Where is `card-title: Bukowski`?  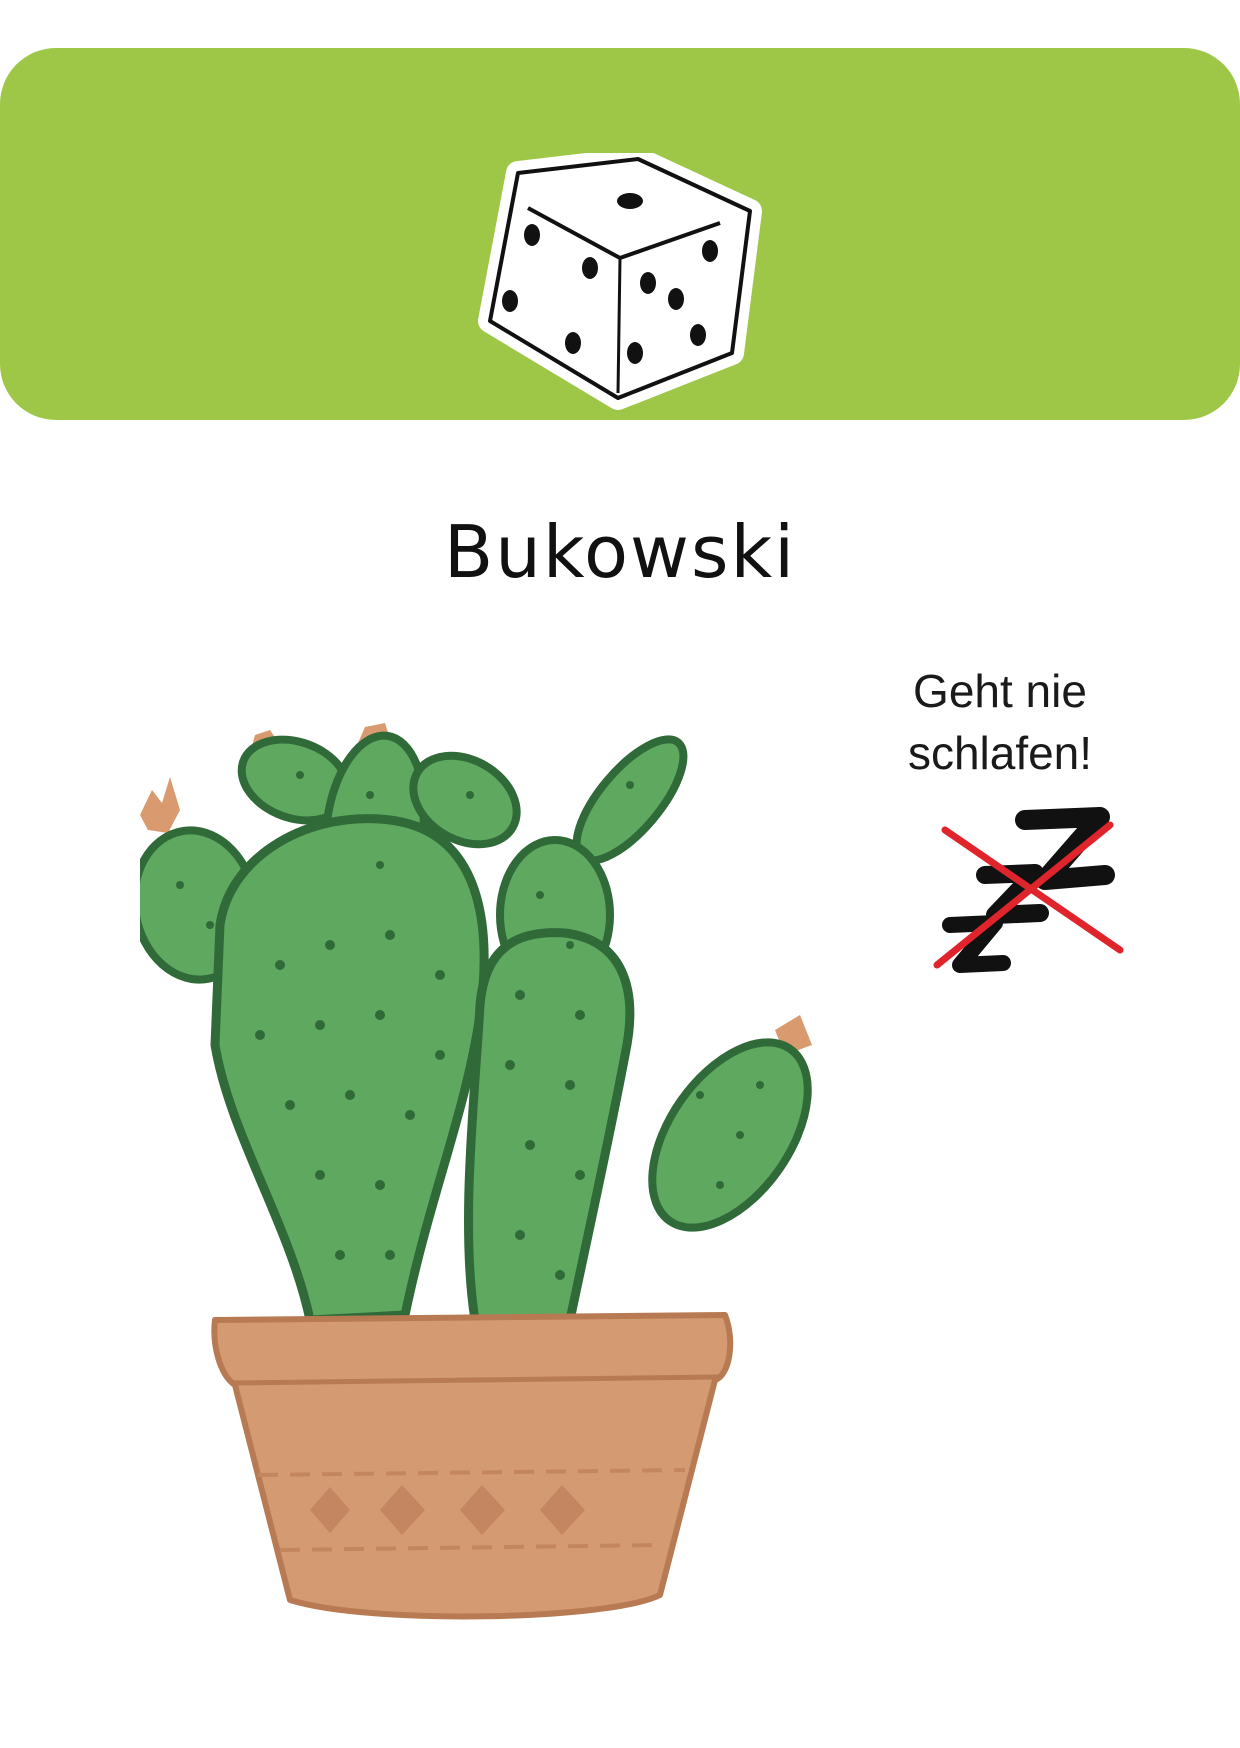
card-title: Bukowski is located at coordinates (620, 552).